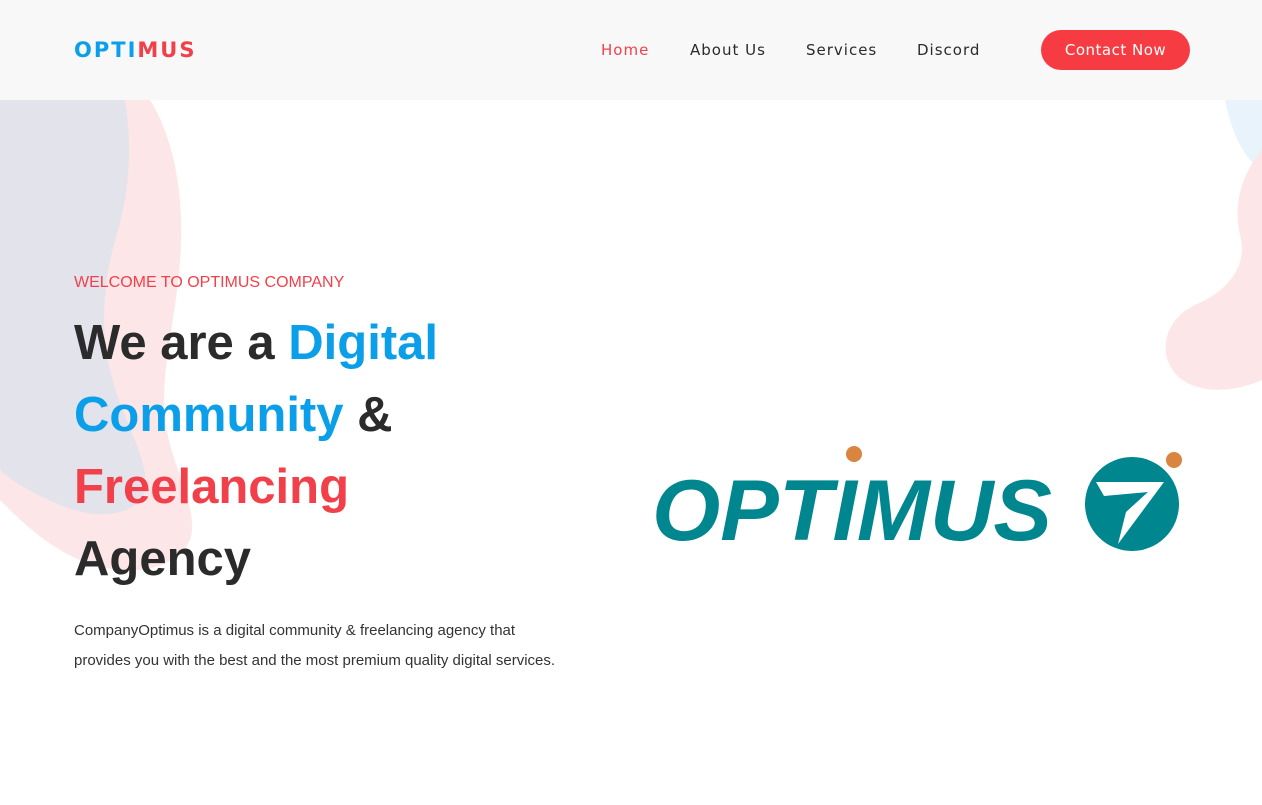  I want to click on nav-services: Services, so click(841, 50).